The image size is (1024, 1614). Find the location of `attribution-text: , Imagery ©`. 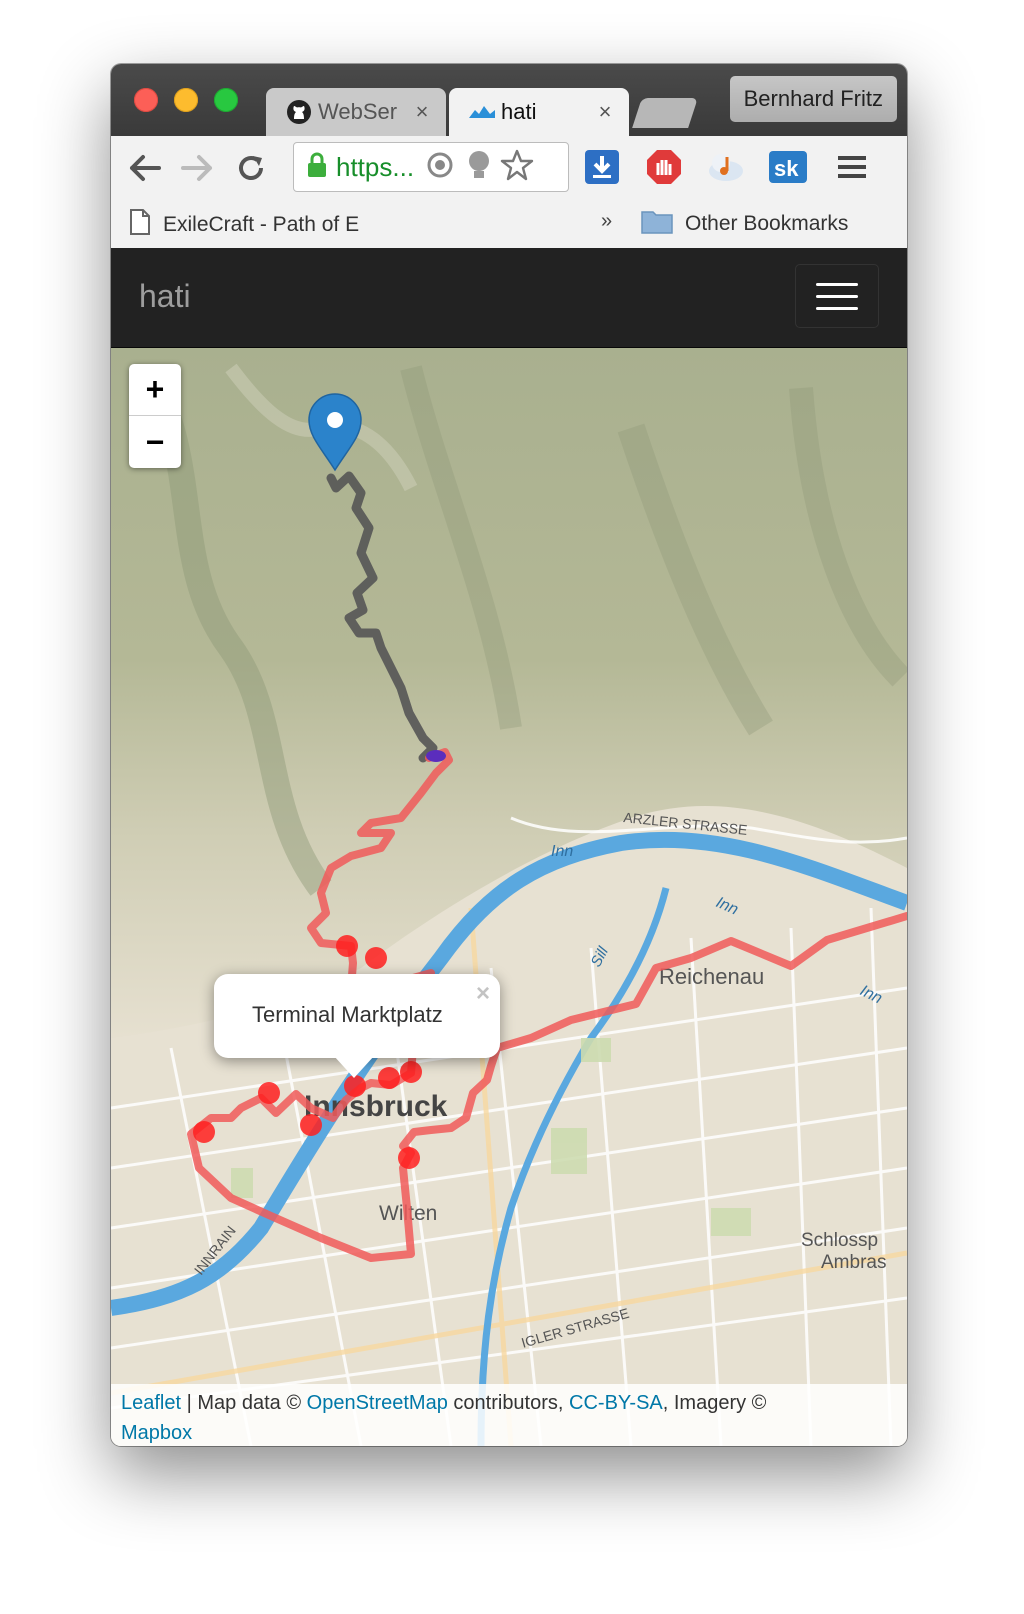

attribution-text: , Imagery © is located at coordinates (714, 1403).